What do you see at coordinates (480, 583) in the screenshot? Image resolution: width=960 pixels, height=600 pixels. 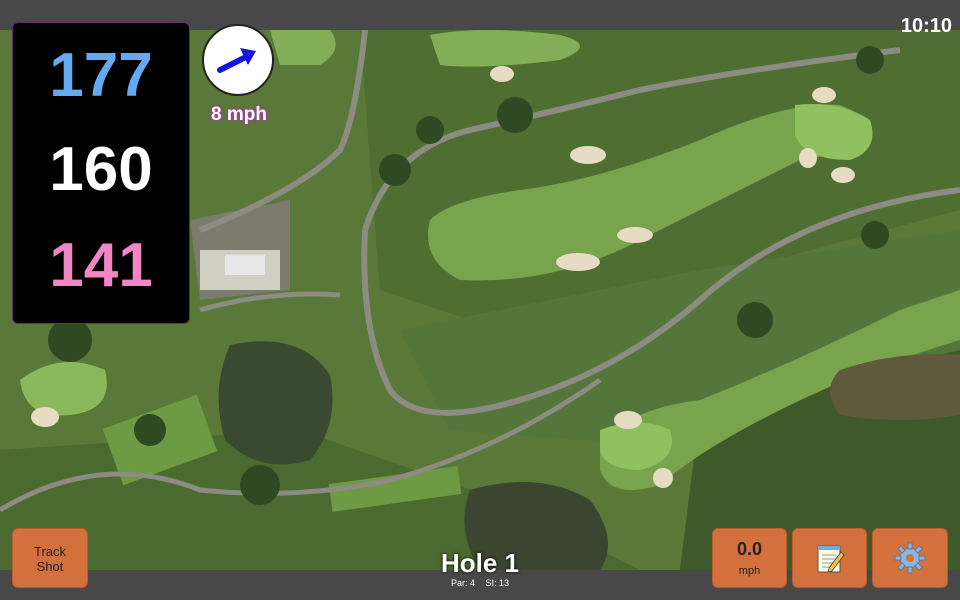 I see `hole-info: Par: 4 SI: 13` at bounding box center [480, 583].